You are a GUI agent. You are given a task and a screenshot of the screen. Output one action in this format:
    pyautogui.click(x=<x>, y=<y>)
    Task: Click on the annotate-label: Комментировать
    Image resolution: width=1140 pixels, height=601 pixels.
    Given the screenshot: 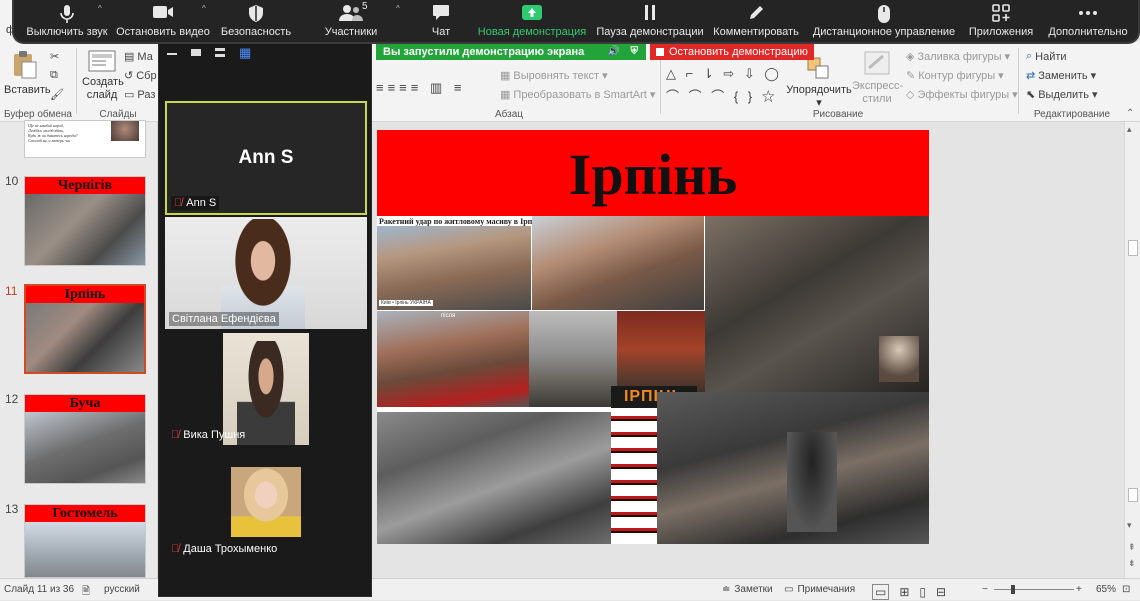 What is the action you would take?
    pyautogui.click(x=756, y=32)
    